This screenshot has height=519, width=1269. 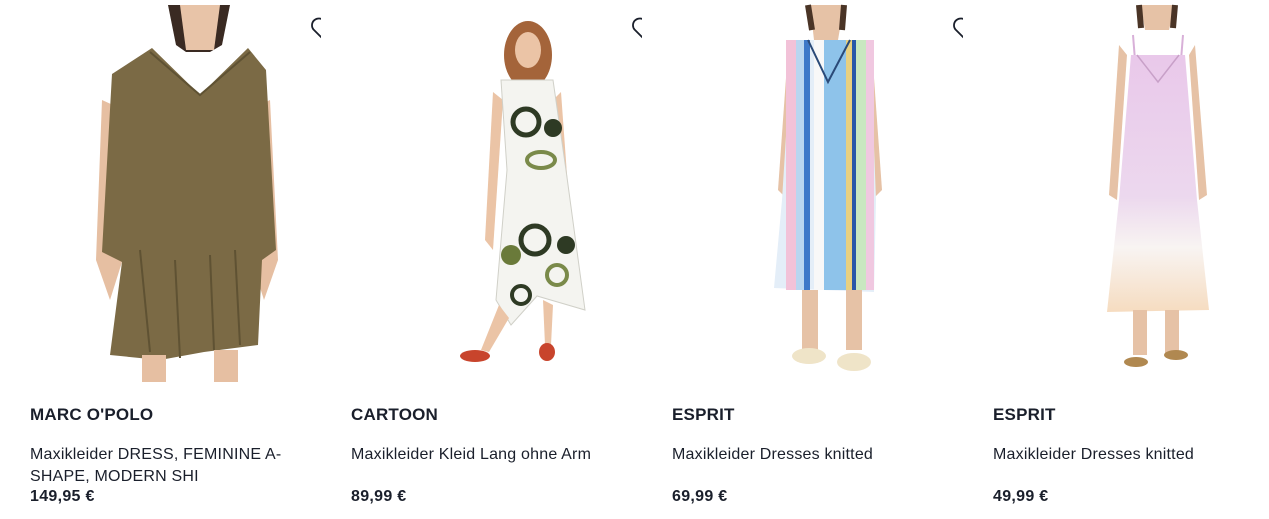 What do you see at coordinates (700, 496) in the screenshot?
I see `product-price: 69,99 €` at bounding box center [700, 496].